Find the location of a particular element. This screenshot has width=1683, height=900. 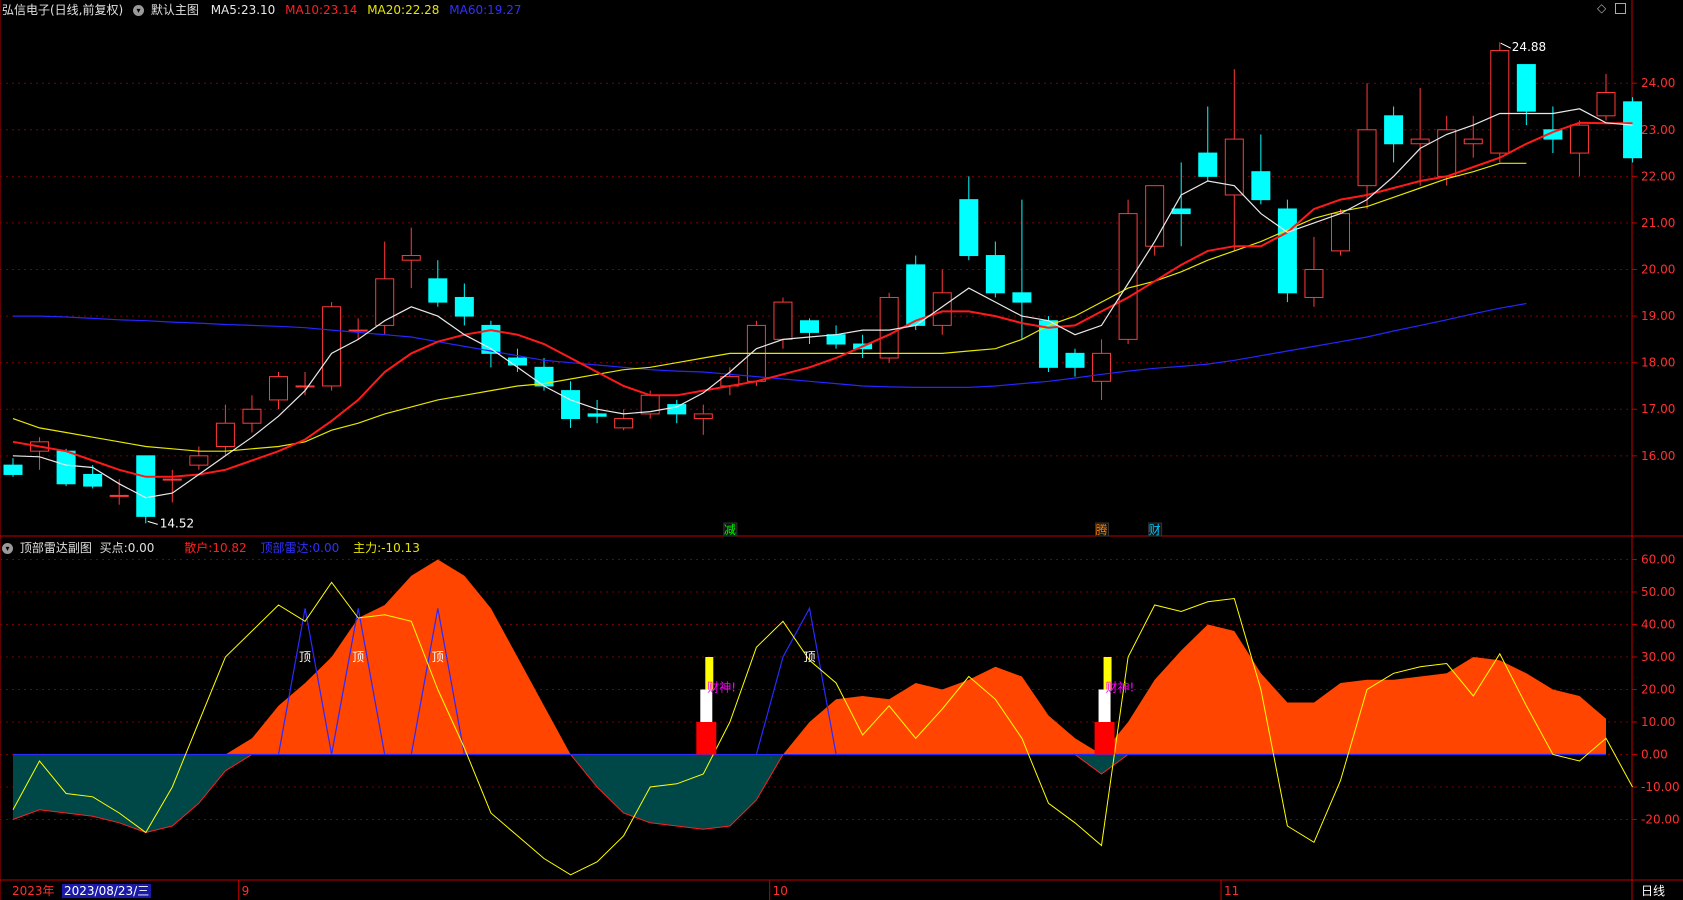

diamond-icon: ◇ is located at coordinates (1601, 8).